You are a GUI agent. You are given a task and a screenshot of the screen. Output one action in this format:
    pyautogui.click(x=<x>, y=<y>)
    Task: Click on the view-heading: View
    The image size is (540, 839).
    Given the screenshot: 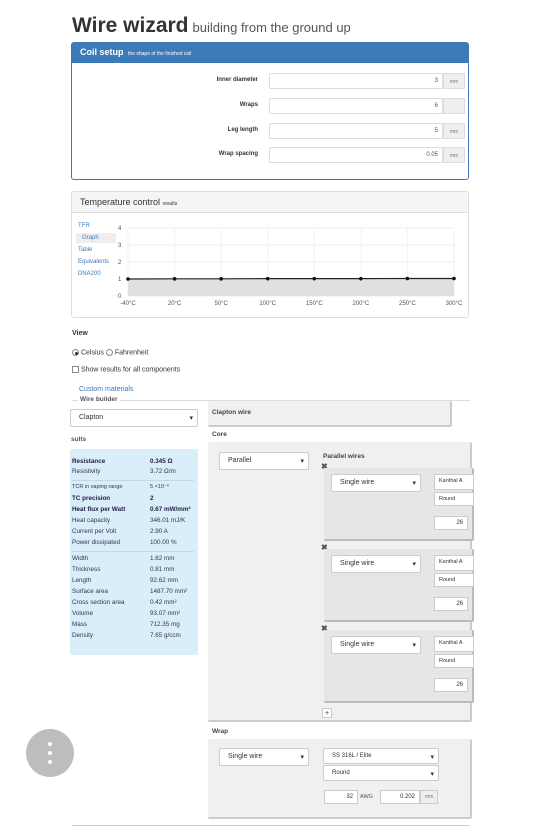 What is the action you would take?
    pyautogui.click(x=80, y=333)
    